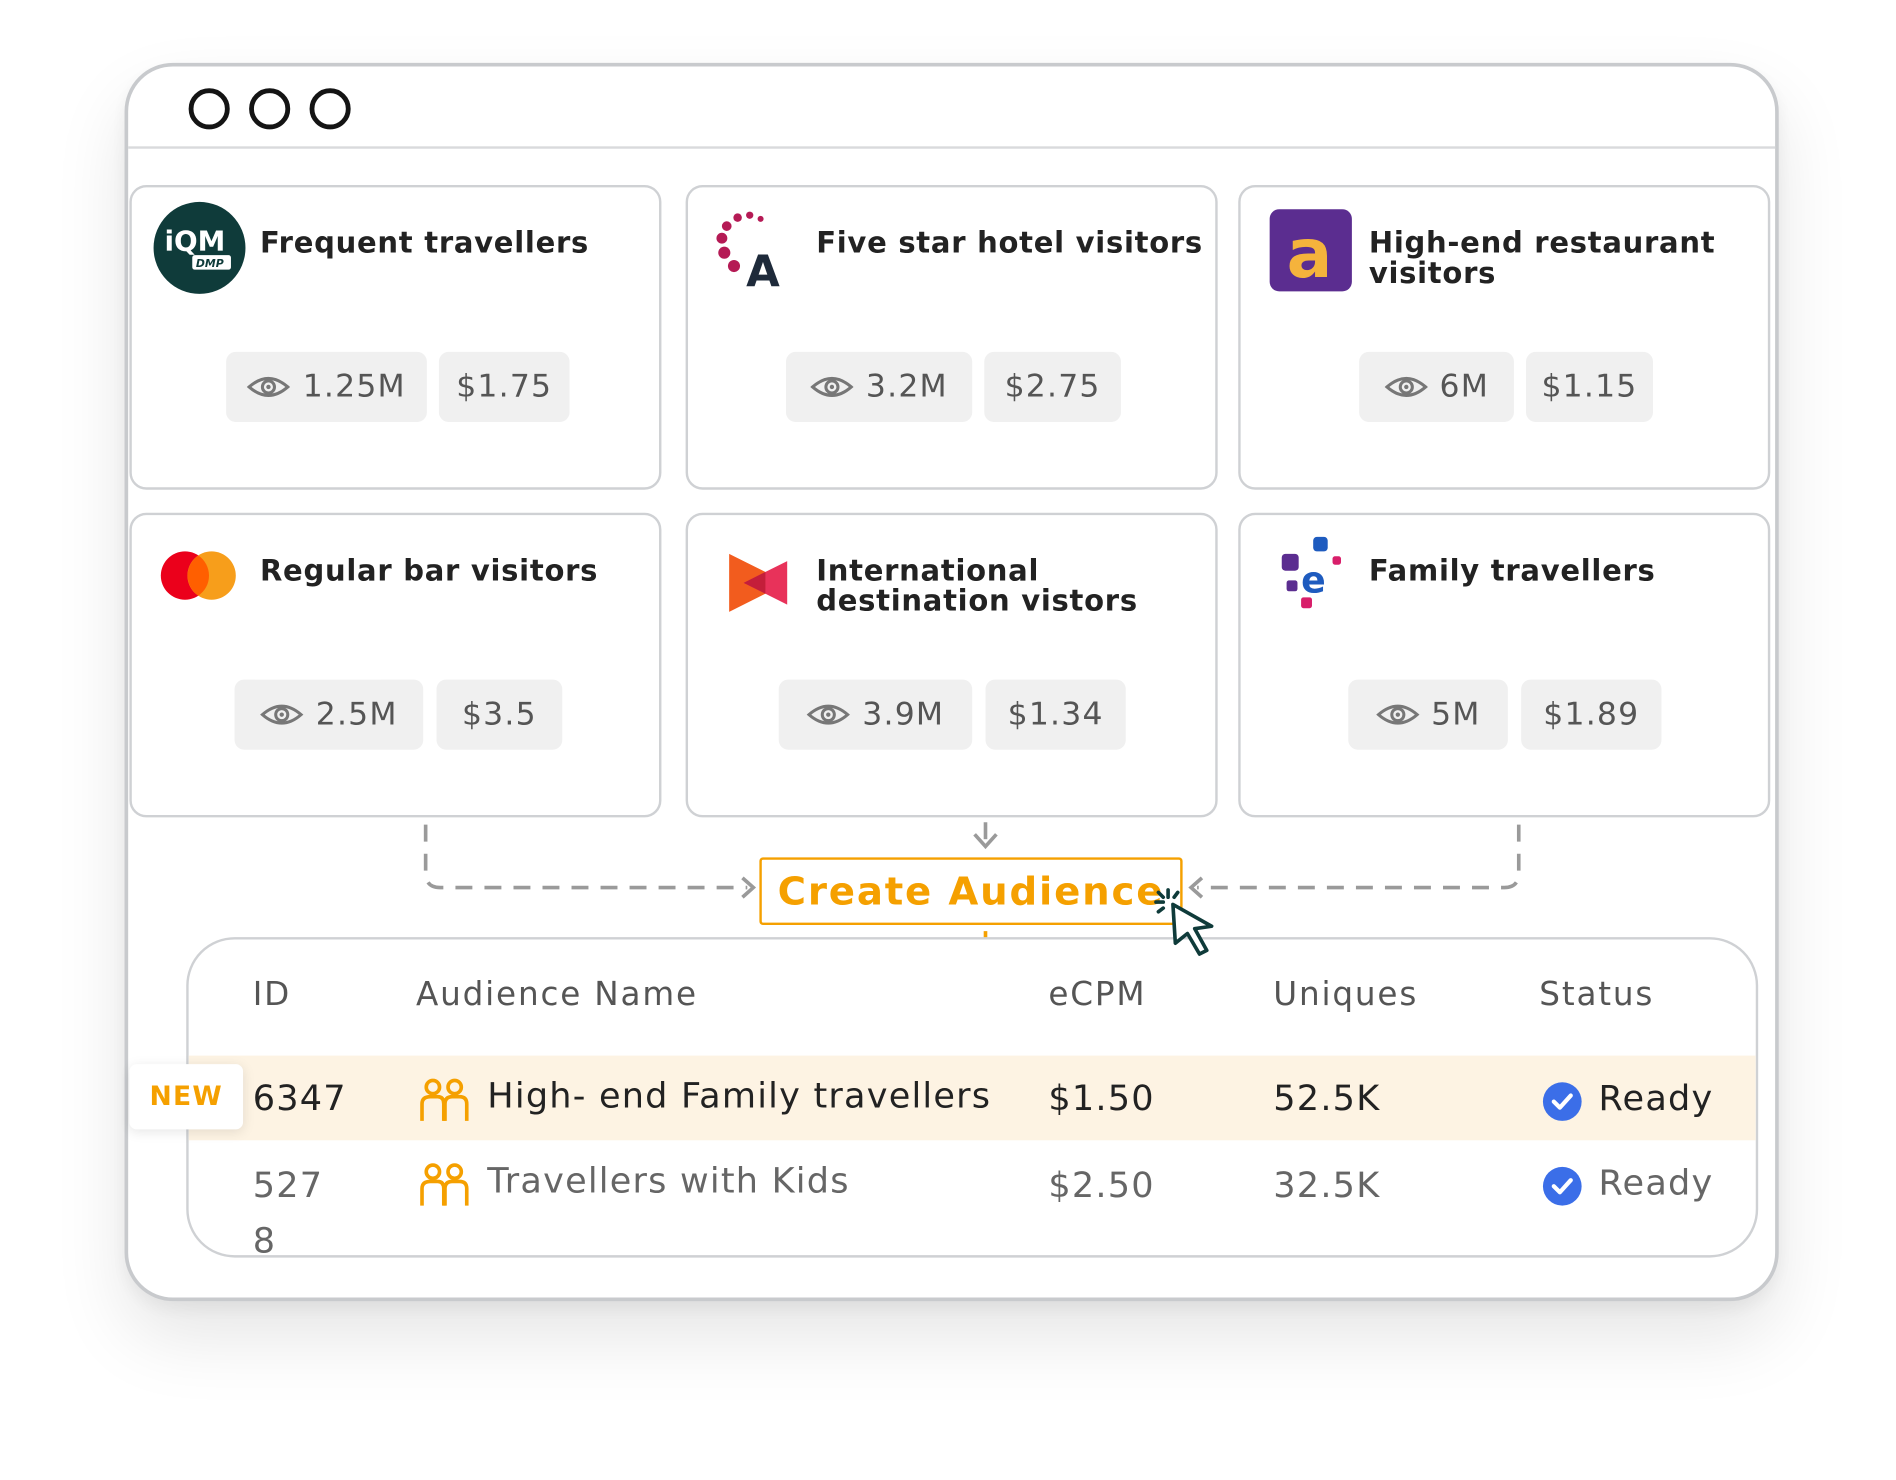  Describe the element at coordinates (1097, 994) in the screenshot. I see `column-header-ecpm: eCPM` at that location.